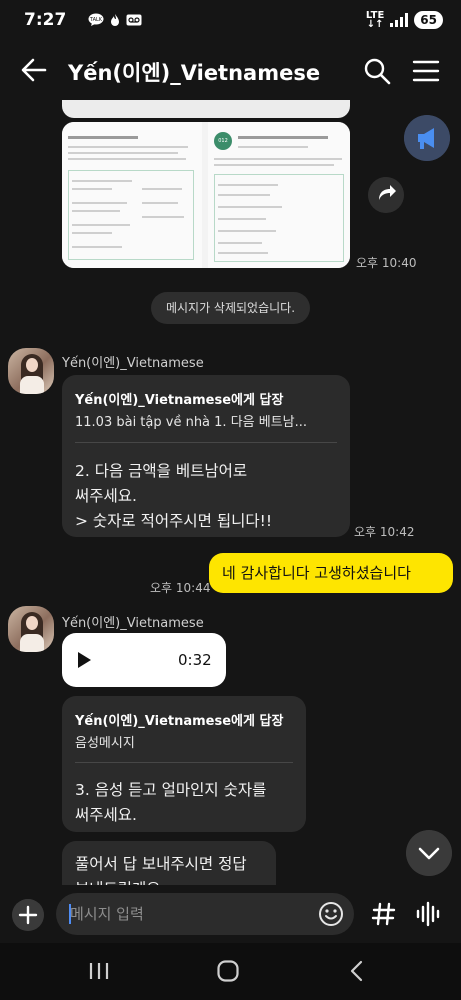 This screenshot has width=461, height=1000. What do you see at coordinates (194, 73) in the screenshot?
I see `chat-title: Yến(이엔)_Vietnamese` at bounding box center [194, 73].